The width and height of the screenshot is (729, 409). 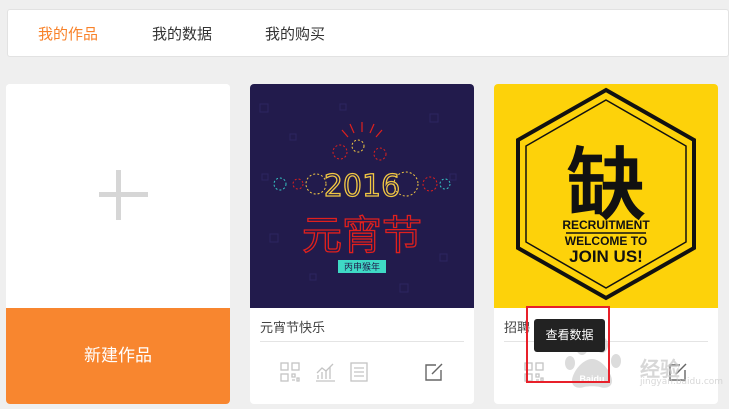 What do you see at coordinates (606, 241) in the screenshot?
I see `cover-line2: WELCOME TO` at bounding box center [606, 241].